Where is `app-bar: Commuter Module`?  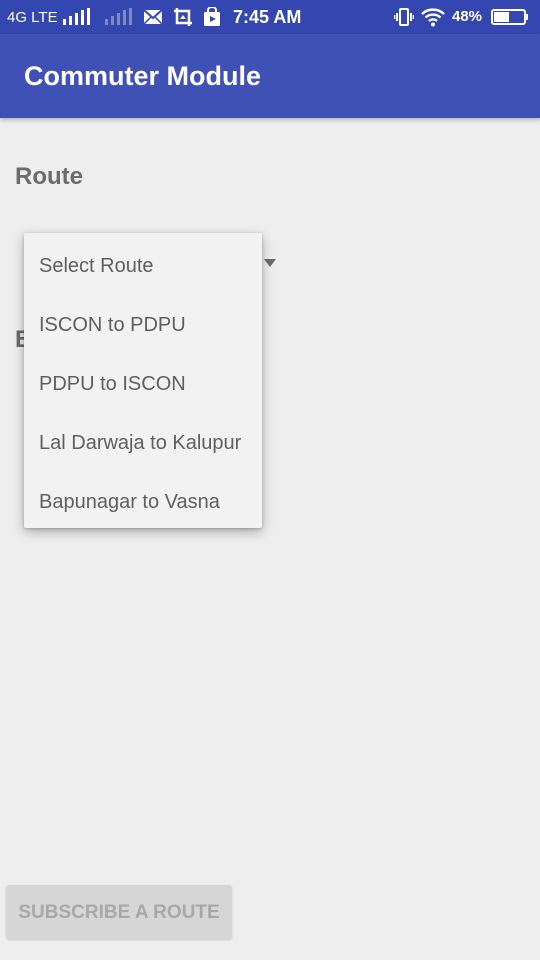
app-bar: Commuter Module is located at coordinates (270, 76).